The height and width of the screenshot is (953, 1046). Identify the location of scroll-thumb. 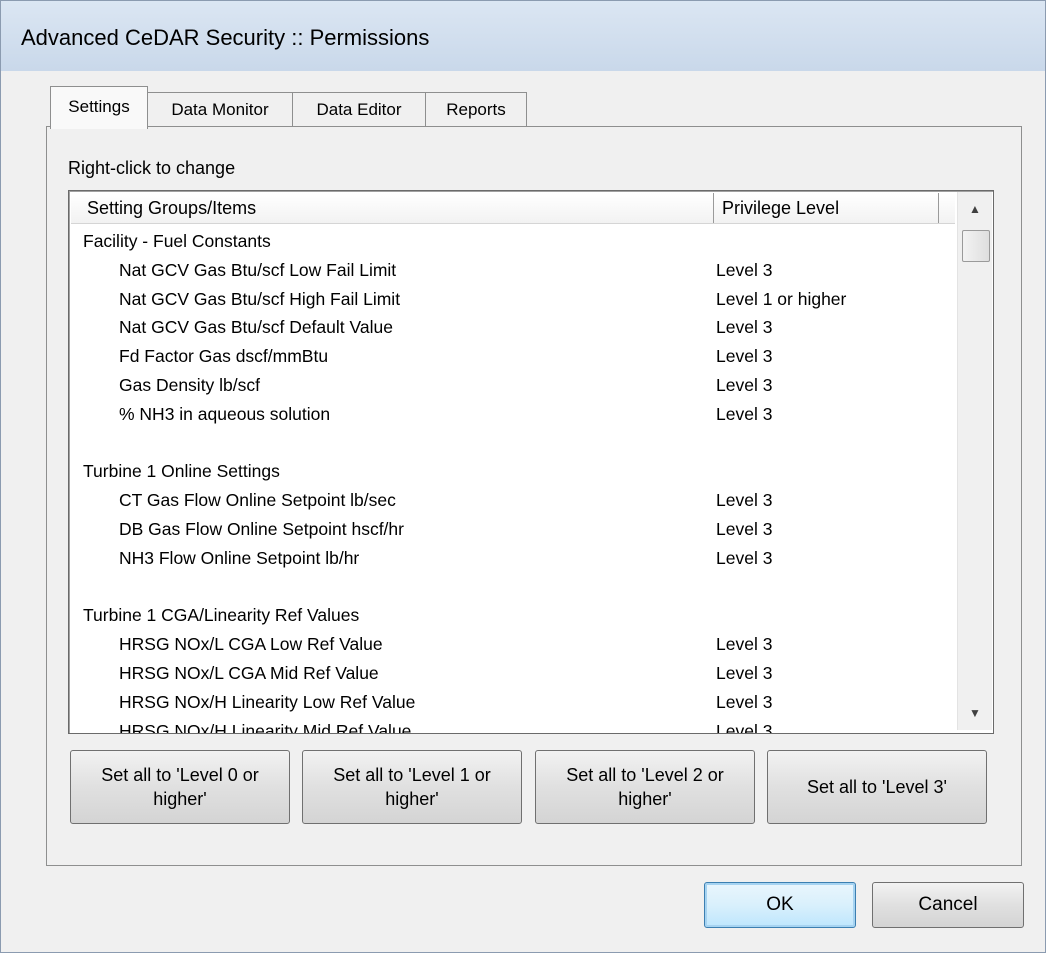
(976, 246).